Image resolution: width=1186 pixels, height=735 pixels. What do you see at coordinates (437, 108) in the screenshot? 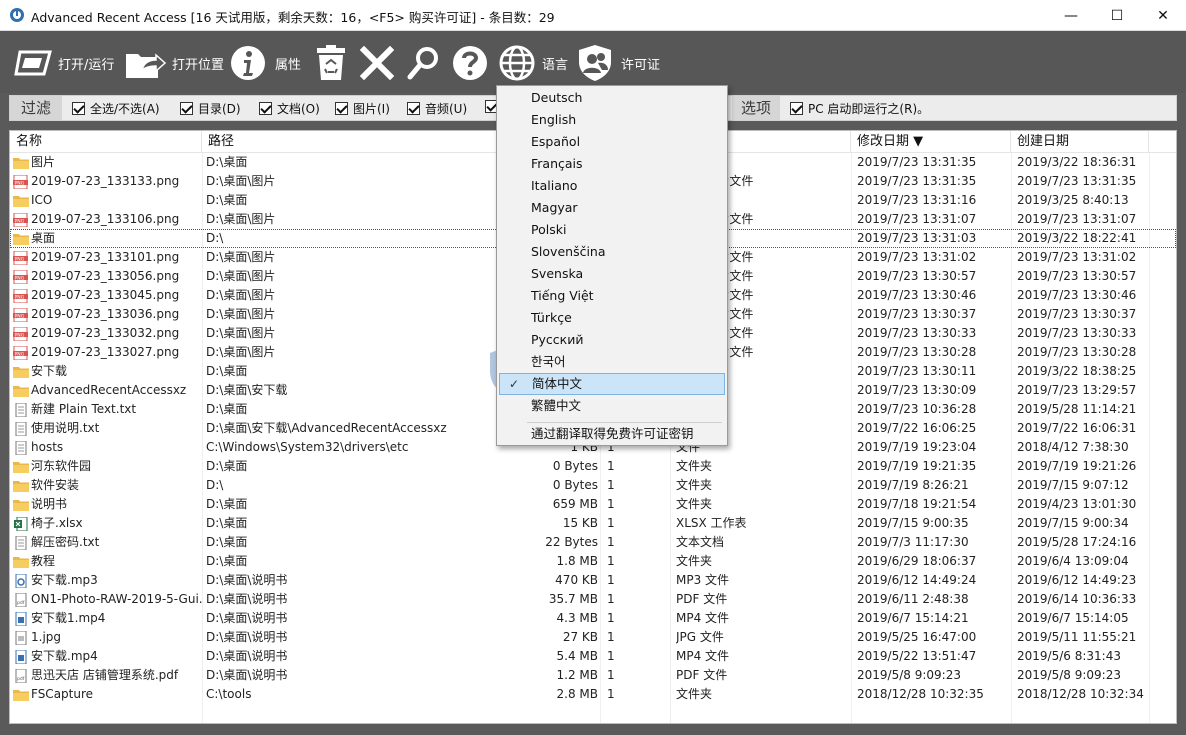
I see `audio-checkbox: 音频(U)` at bounding box center [437, 108].